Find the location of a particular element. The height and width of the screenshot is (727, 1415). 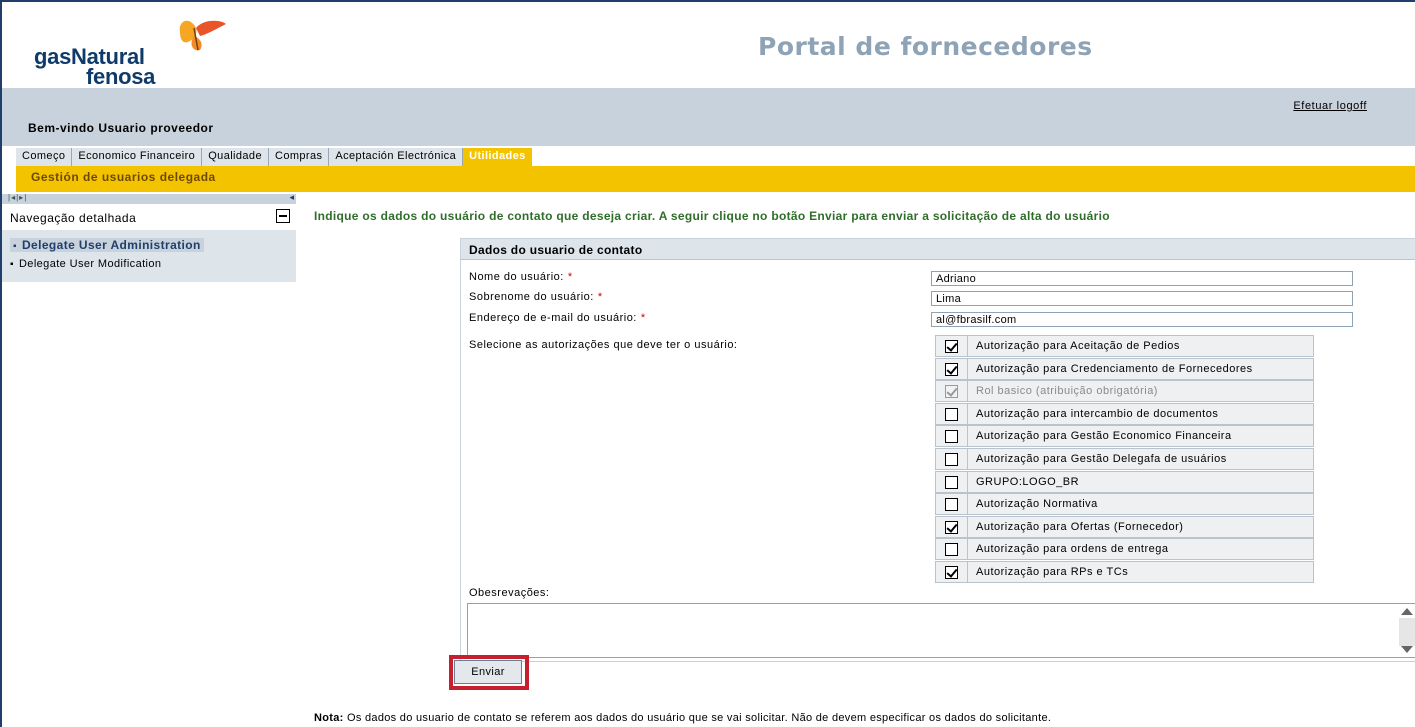

permission-row: Rol basico (atribuição obrigatória) is located at coordinates (1124, 391).